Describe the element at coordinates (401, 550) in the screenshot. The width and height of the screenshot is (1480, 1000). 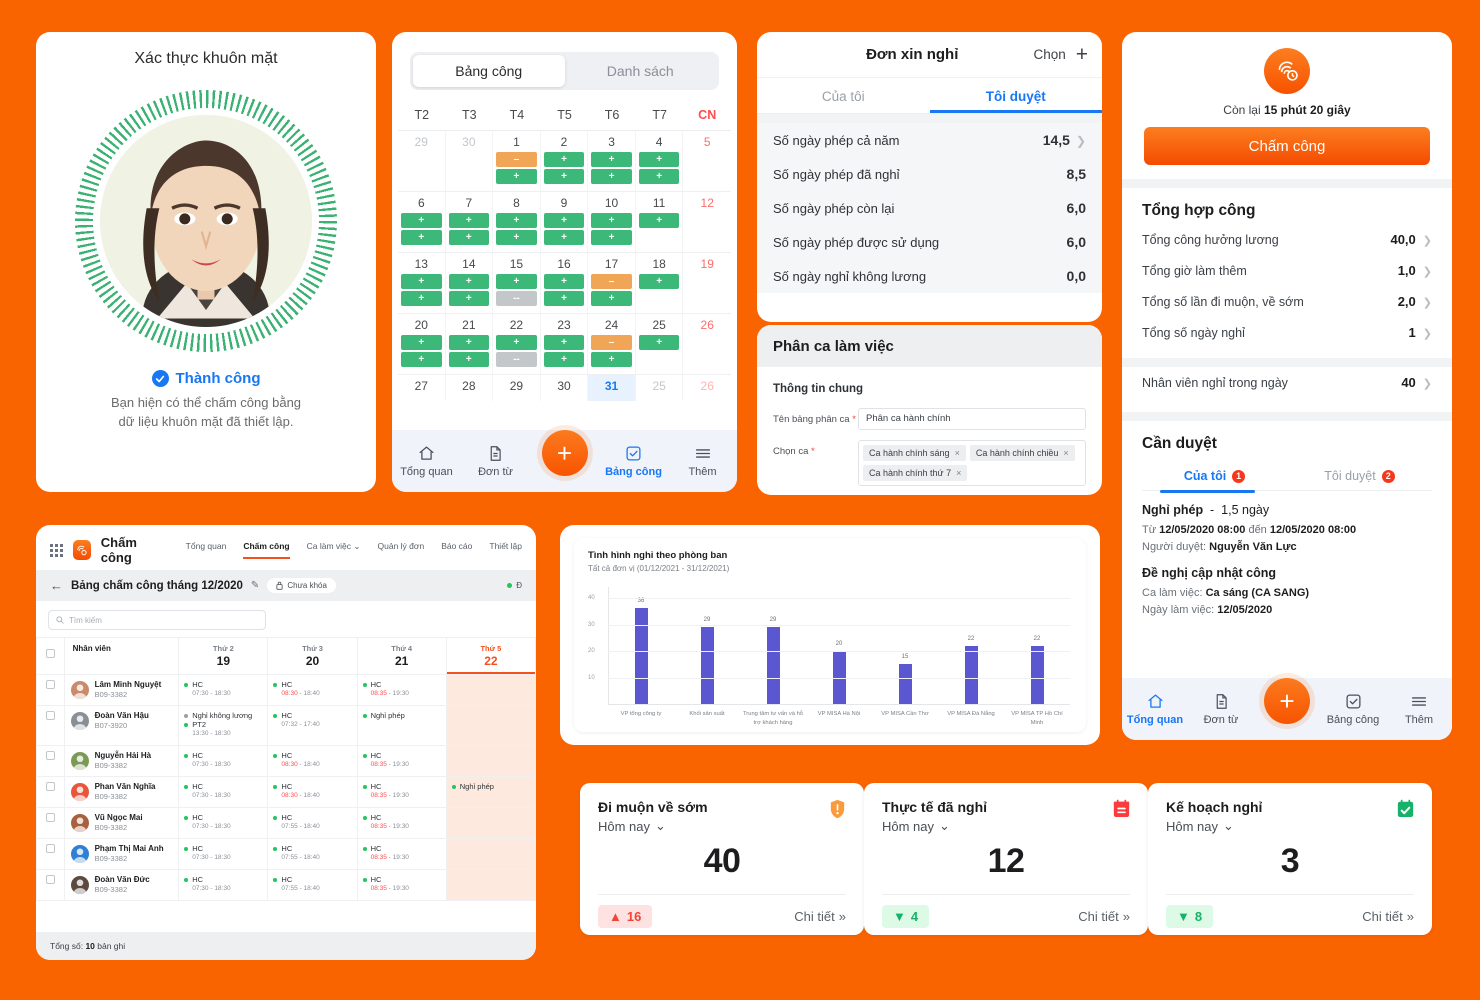
I see `nav-item-Quản lý đơn: Quản lý đơn` at that location.